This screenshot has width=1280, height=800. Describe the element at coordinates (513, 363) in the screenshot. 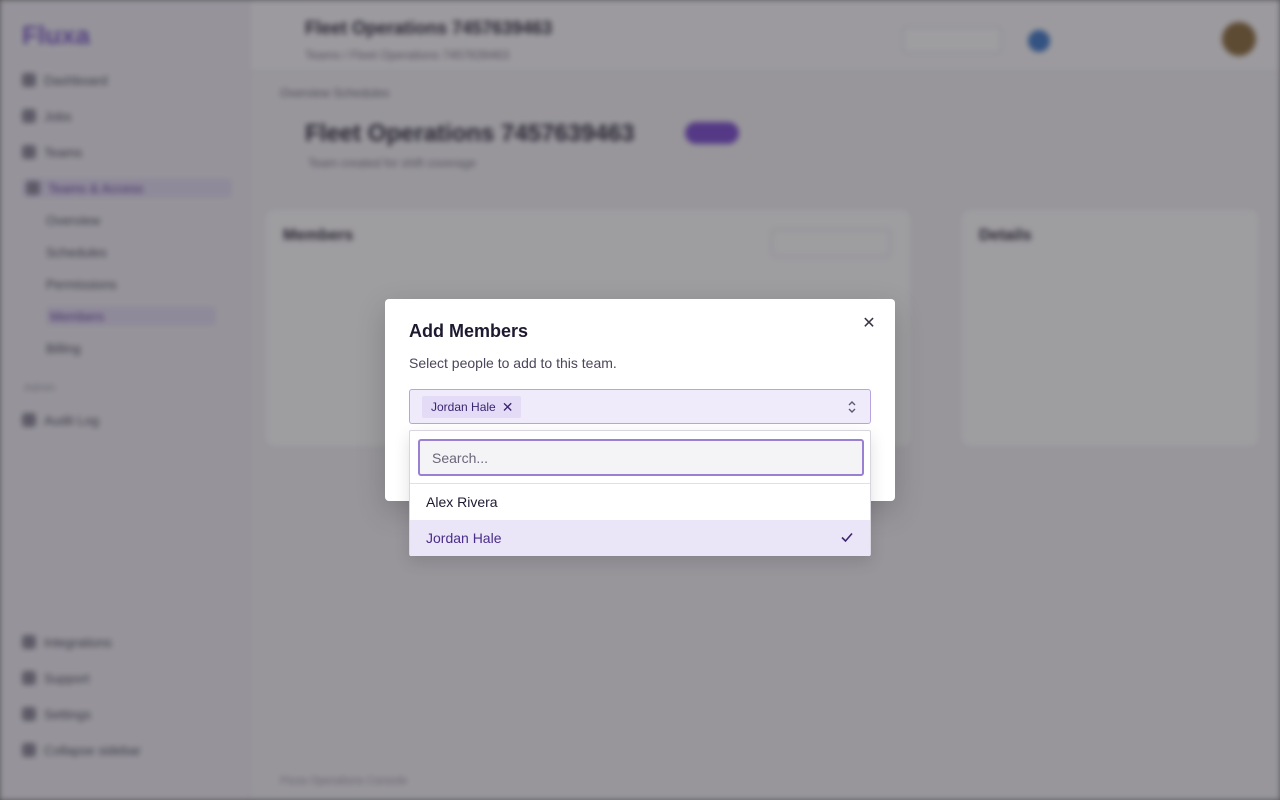

I see `dialog-description: Select people to add to this team.` at that location.